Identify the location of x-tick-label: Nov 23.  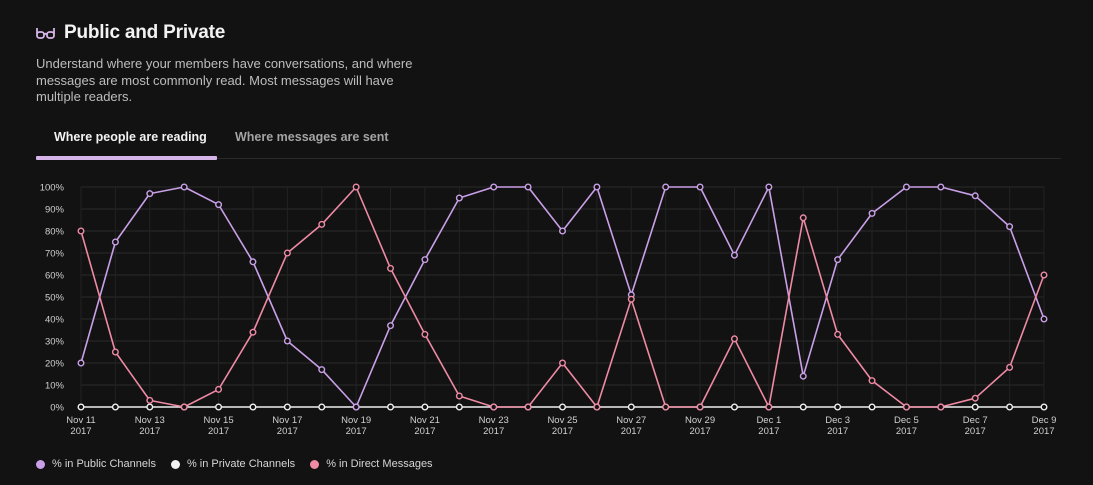
(494, 420).